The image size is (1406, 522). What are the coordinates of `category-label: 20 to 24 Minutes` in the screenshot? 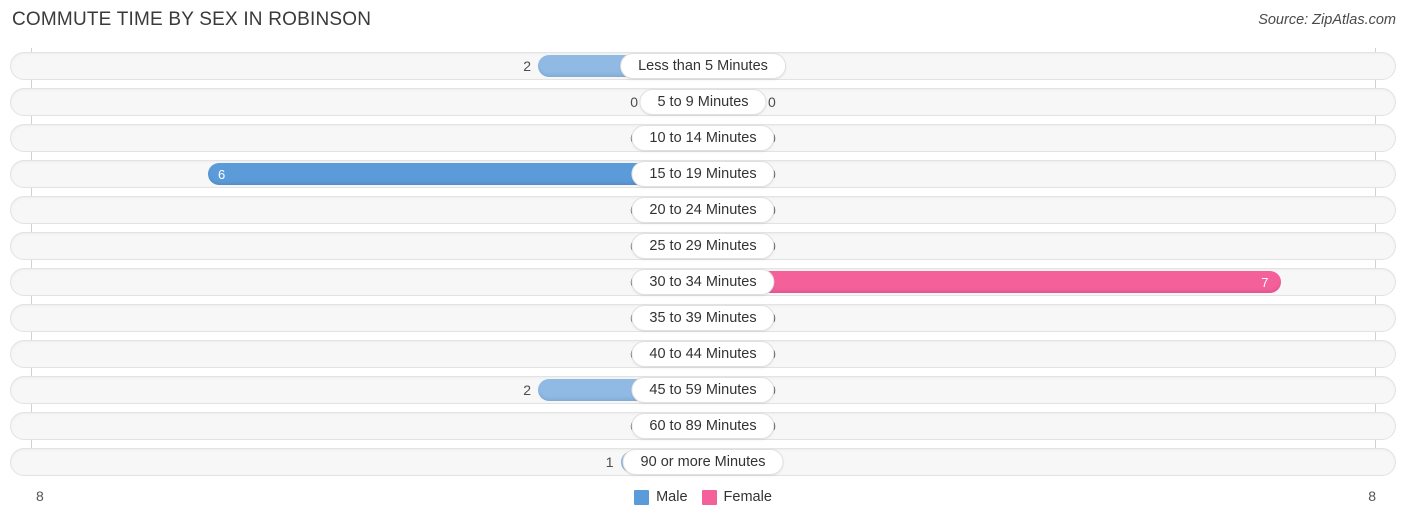 It's located at (703, 210).